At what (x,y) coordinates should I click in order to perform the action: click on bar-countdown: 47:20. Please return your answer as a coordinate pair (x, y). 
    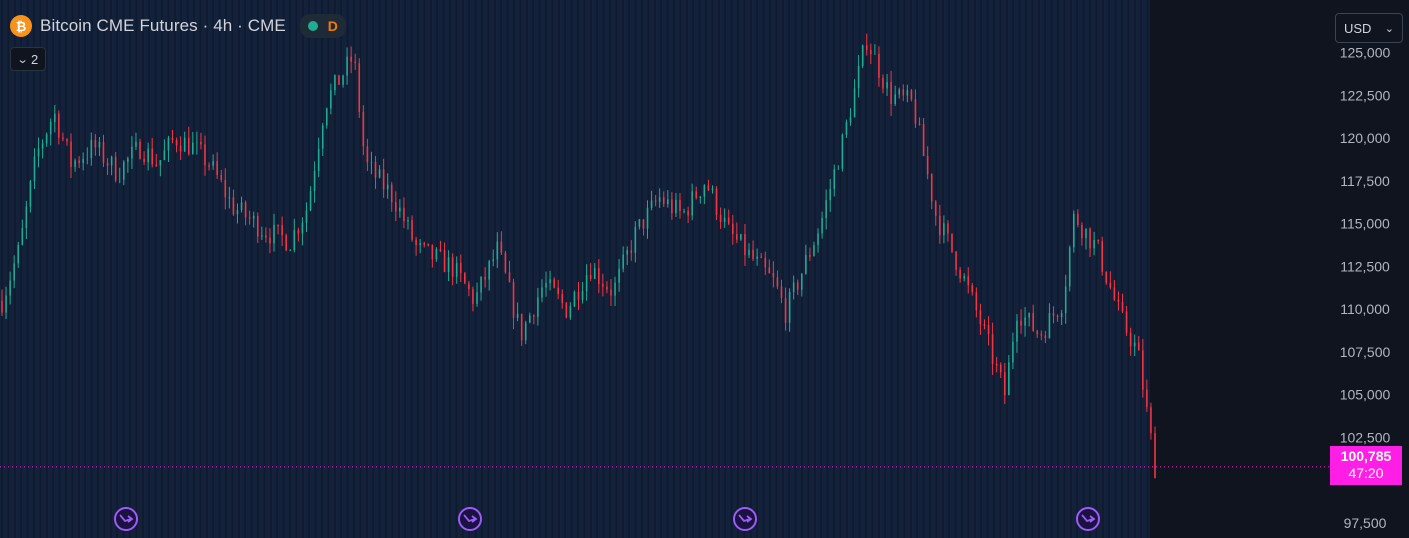
    Looking at the image, I should click on (1366, 473).